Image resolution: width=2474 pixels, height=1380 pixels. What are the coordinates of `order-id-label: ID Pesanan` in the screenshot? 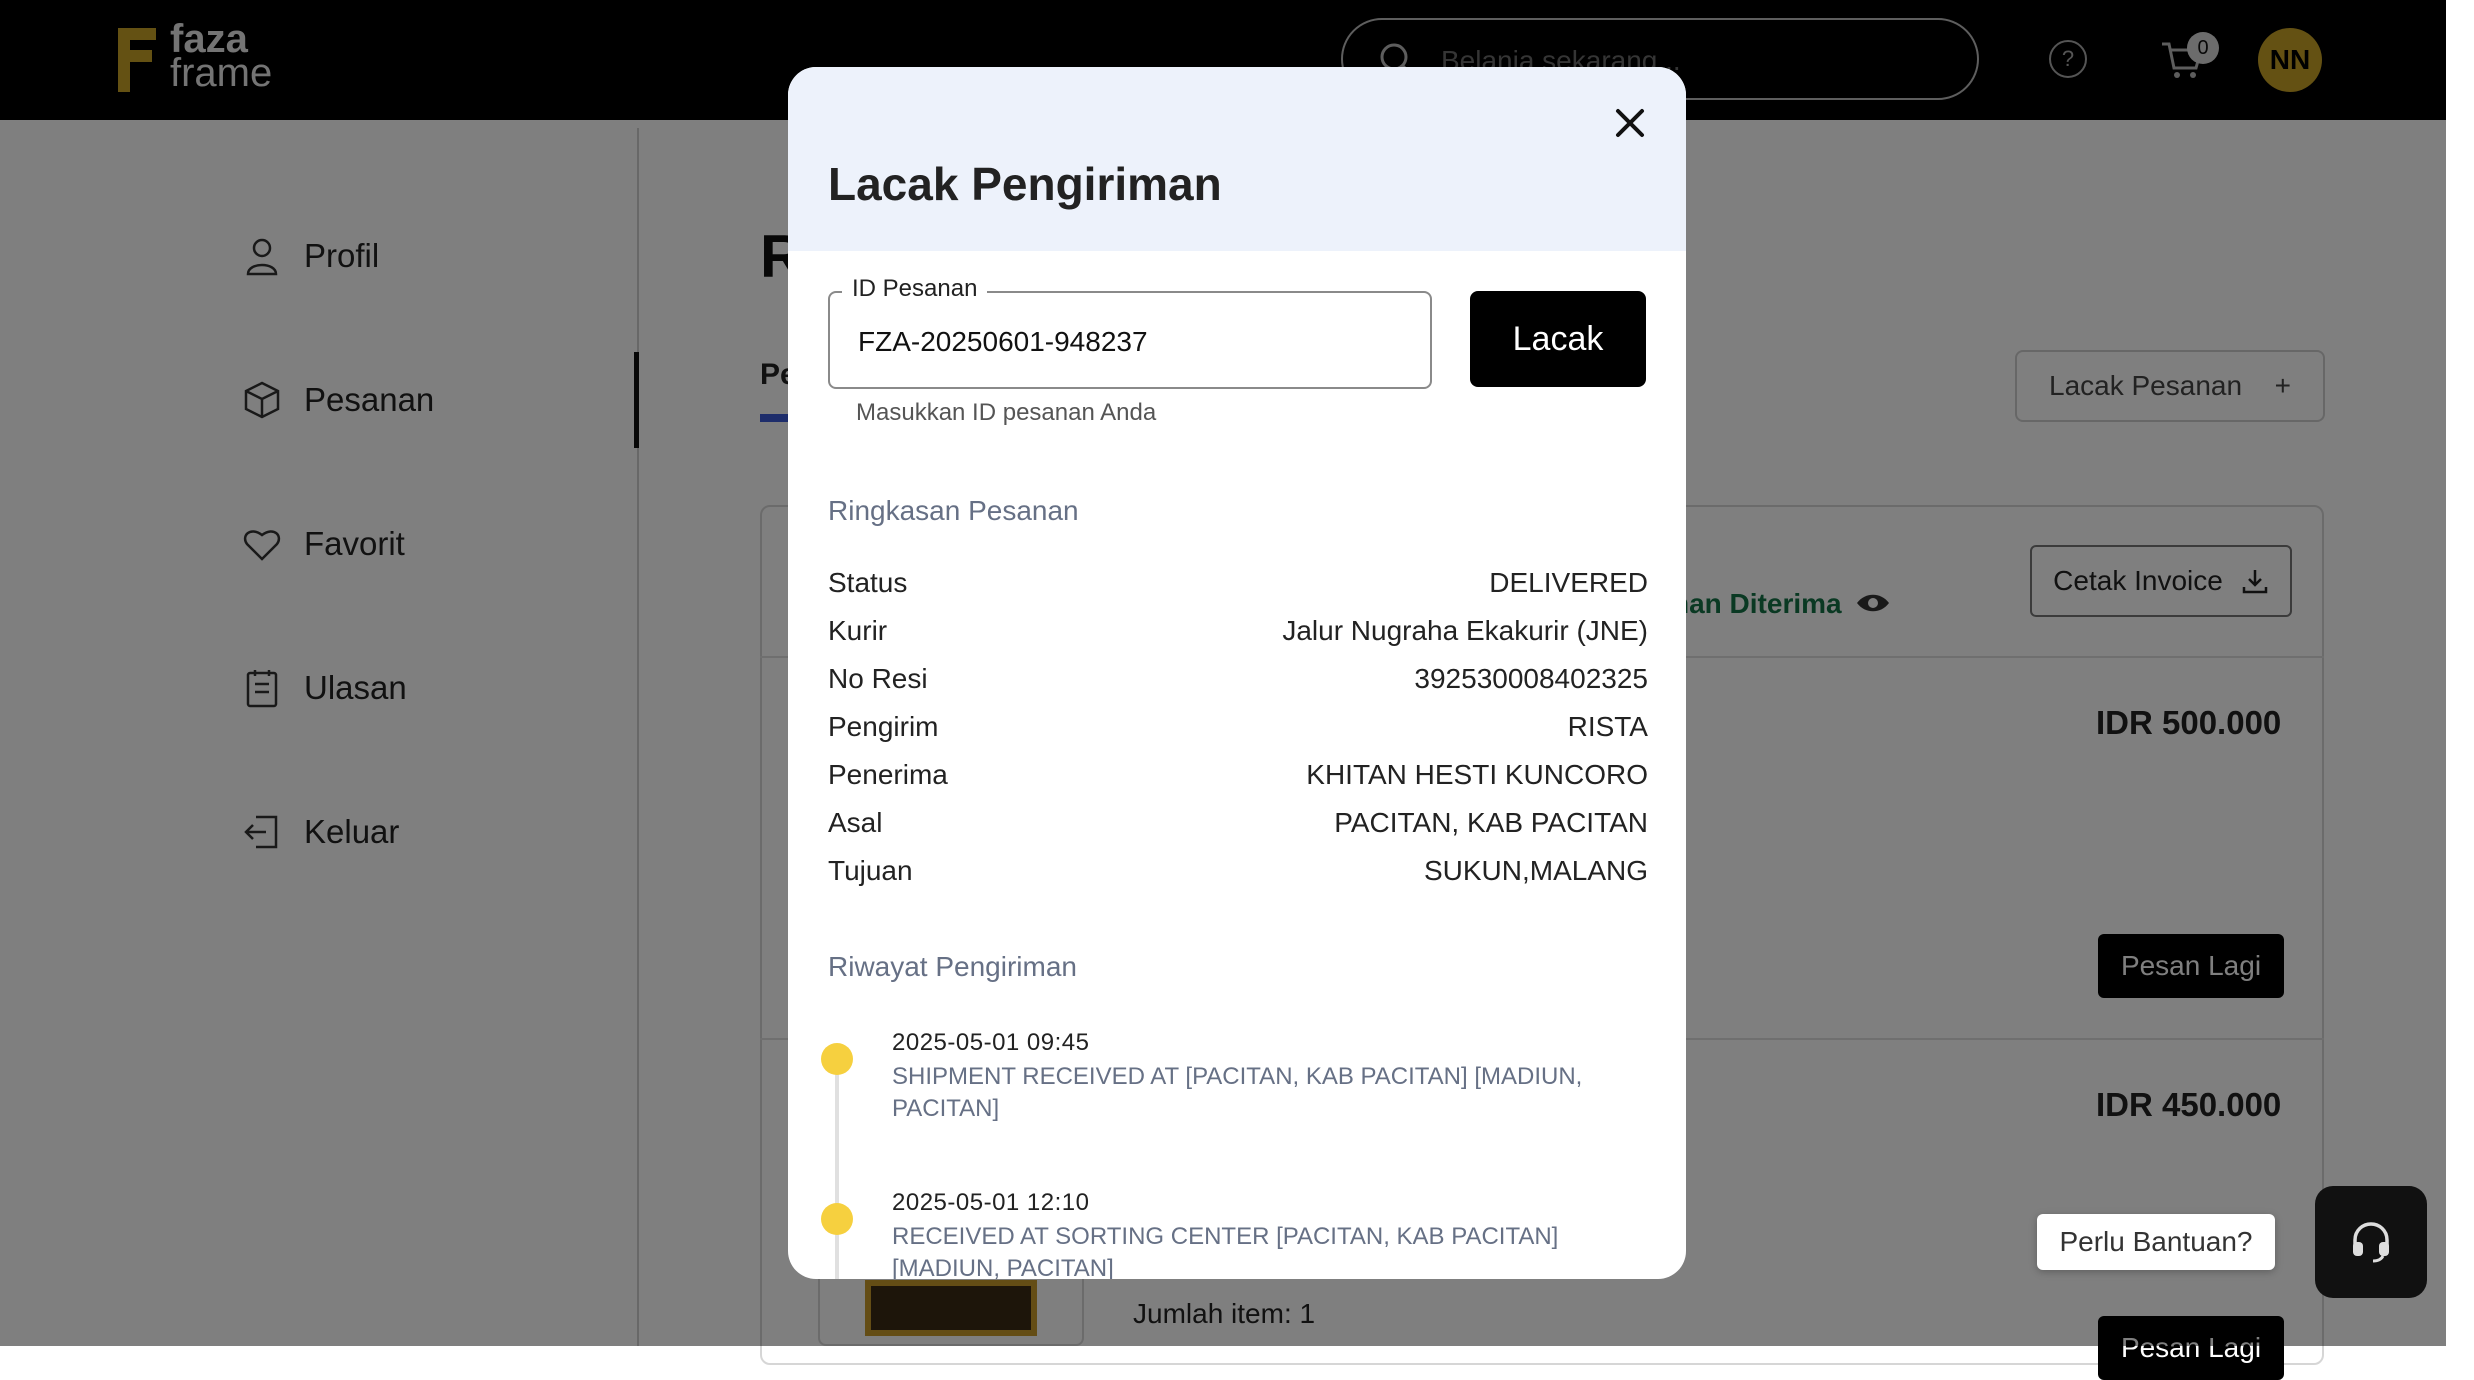 It's located at (915, 289).